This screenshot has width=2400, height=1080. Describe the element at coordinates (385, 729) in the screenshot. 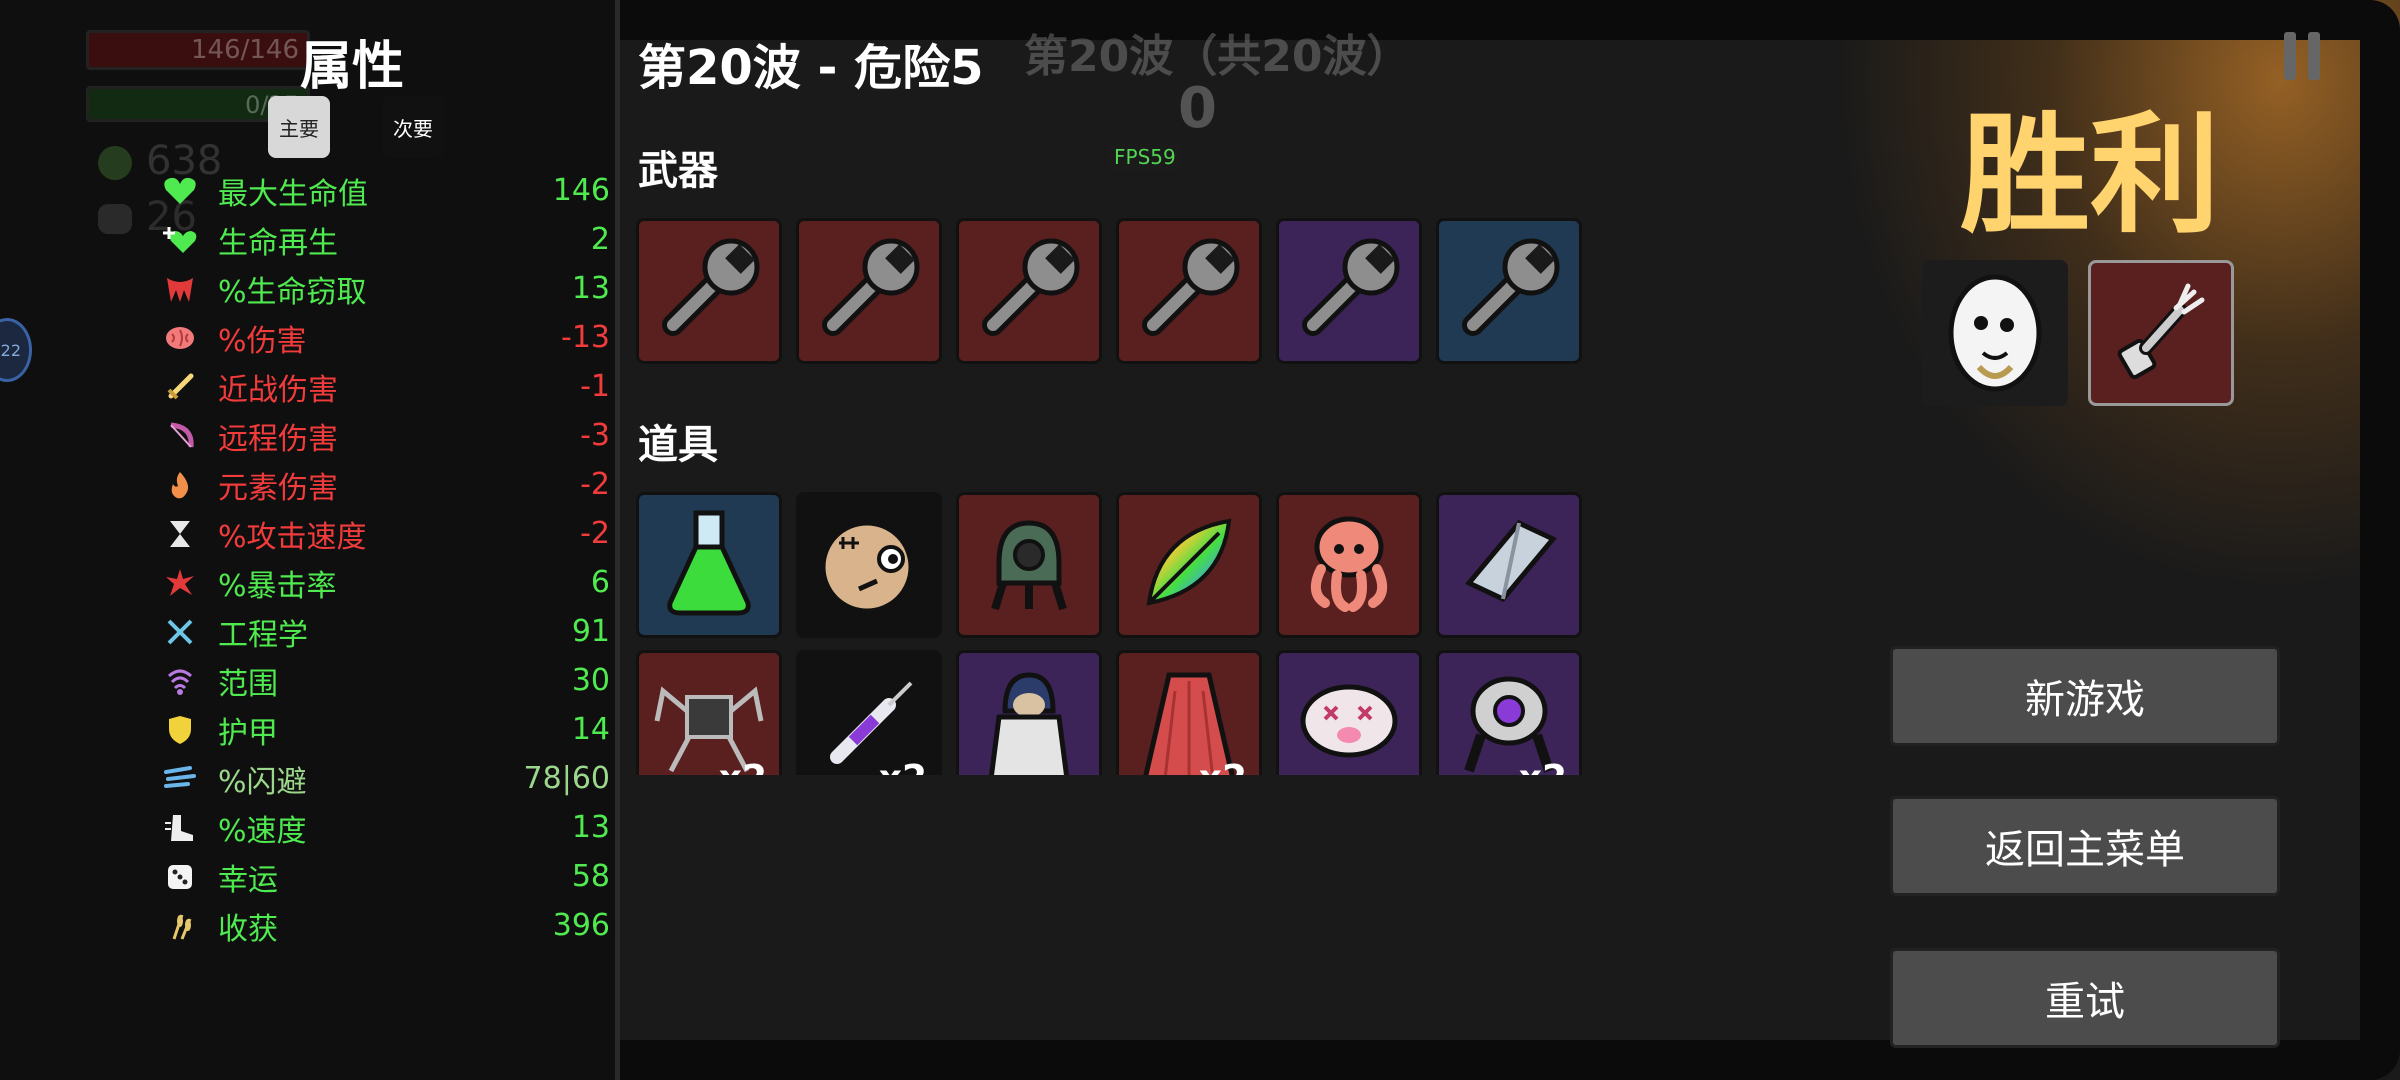

I see `stat-row: 护甲 14` at that location.